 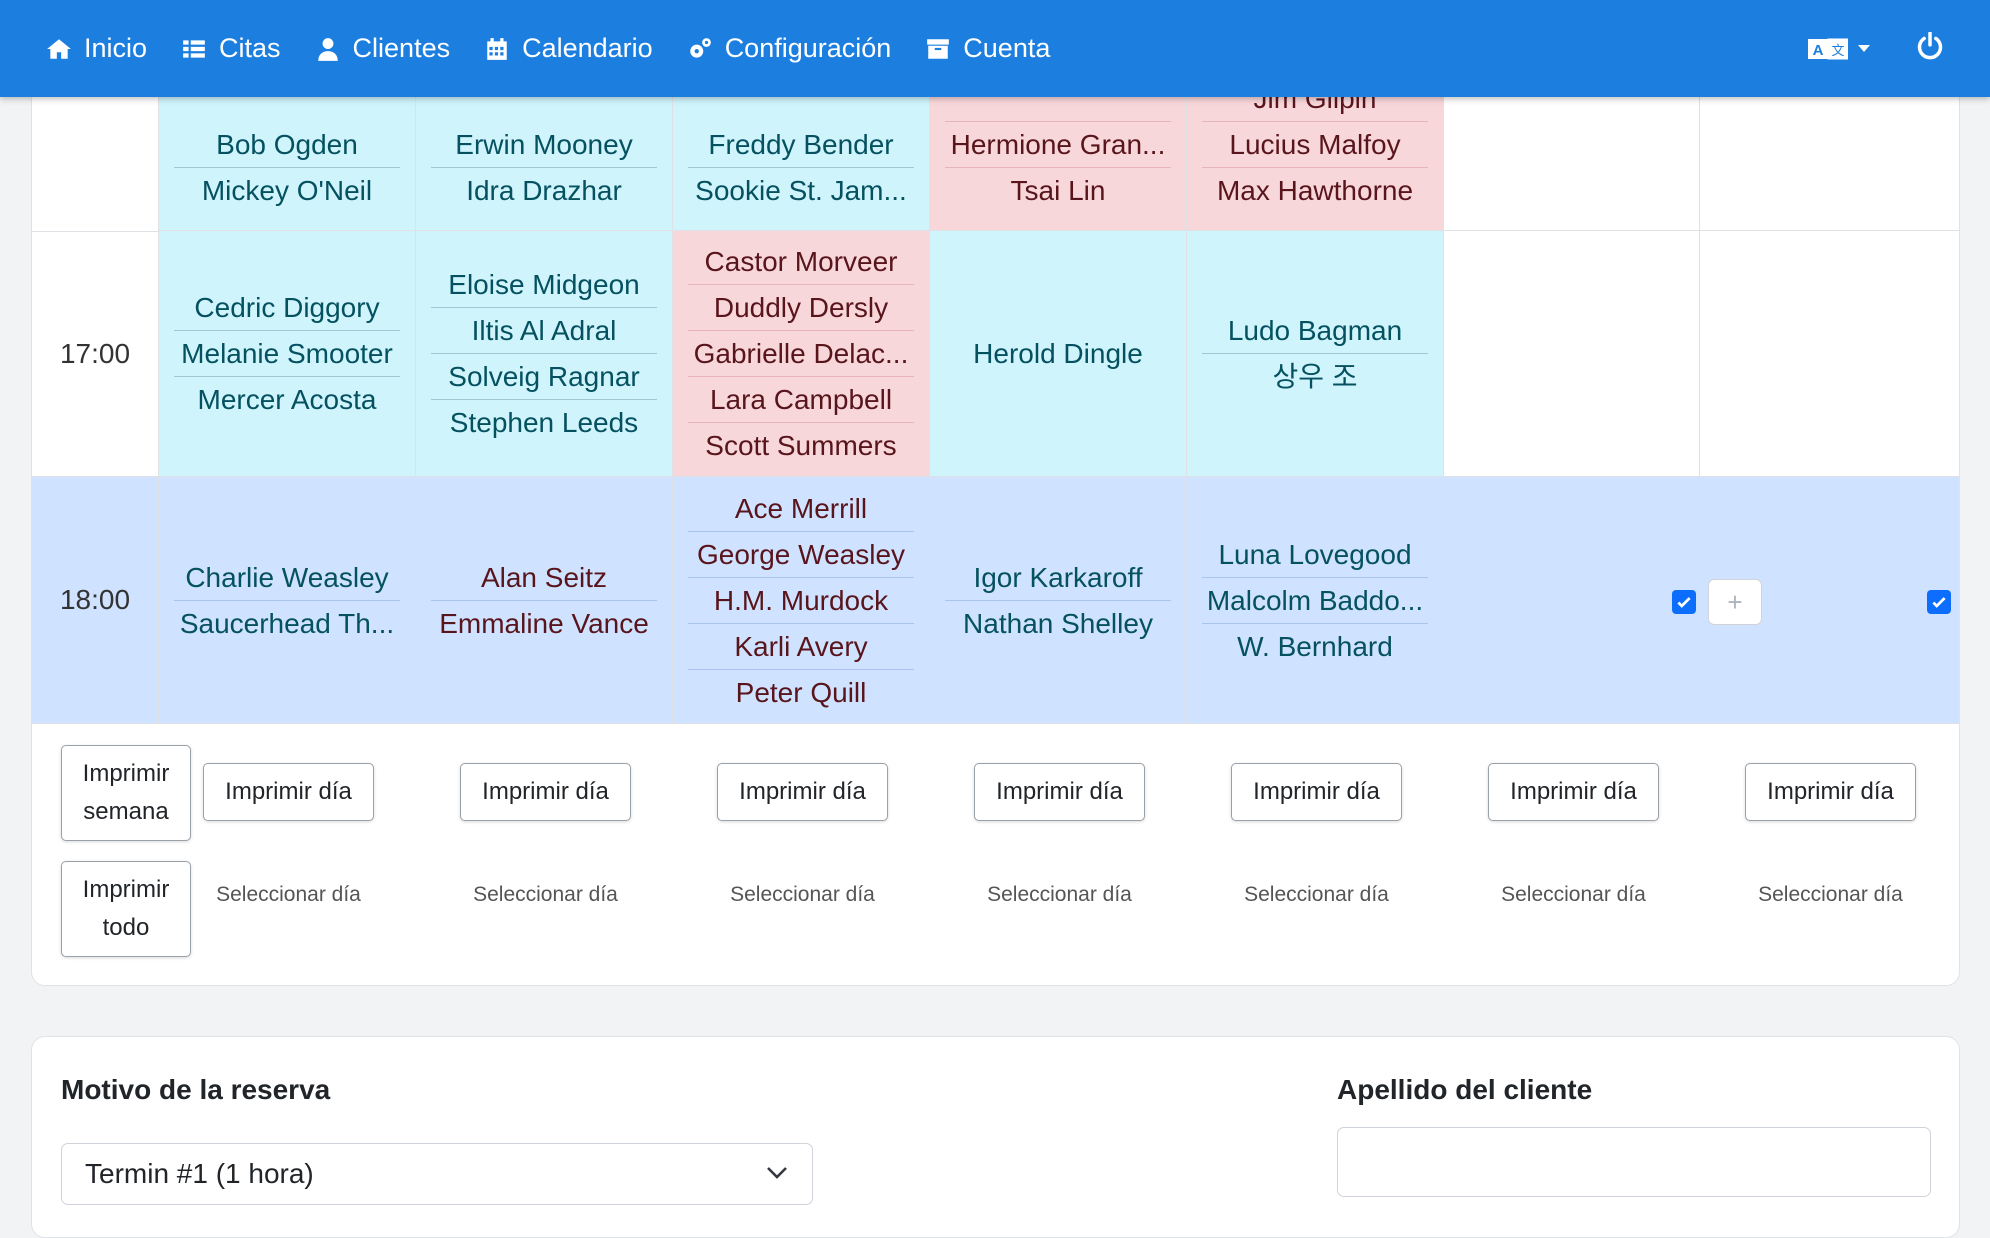 I want to click on nav-label: Configuración, so click(x=808, y=48).